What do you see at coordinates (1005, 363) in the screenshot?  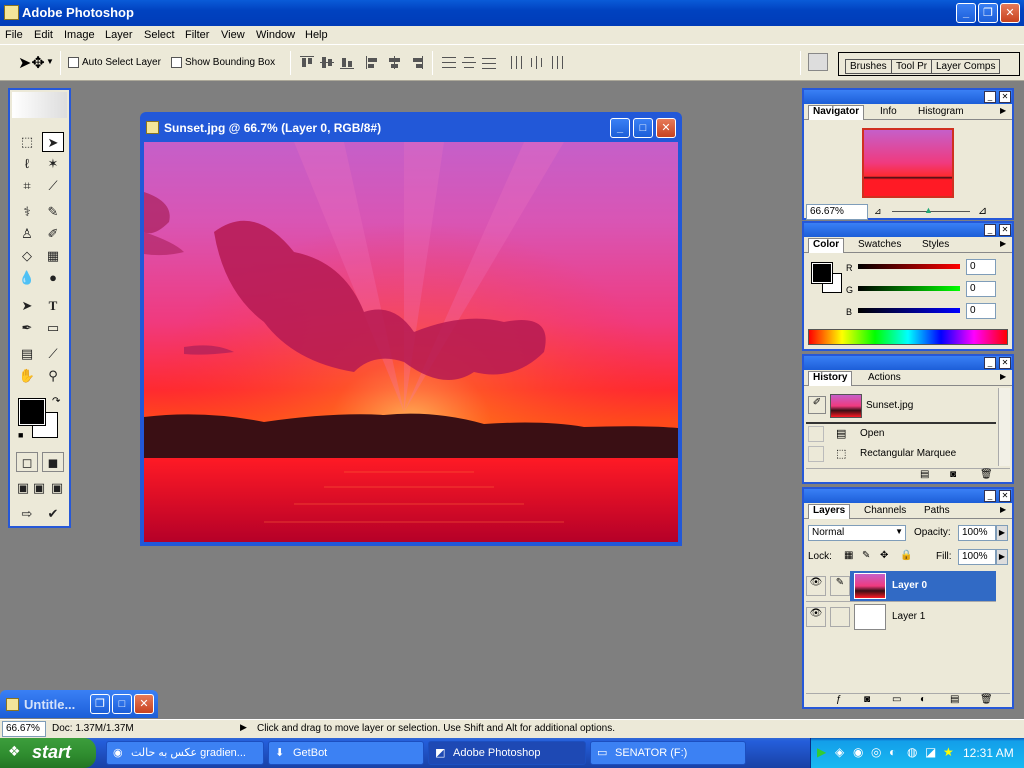 I see `panel-close-button: ✕` at bounding box center [1005, 363].